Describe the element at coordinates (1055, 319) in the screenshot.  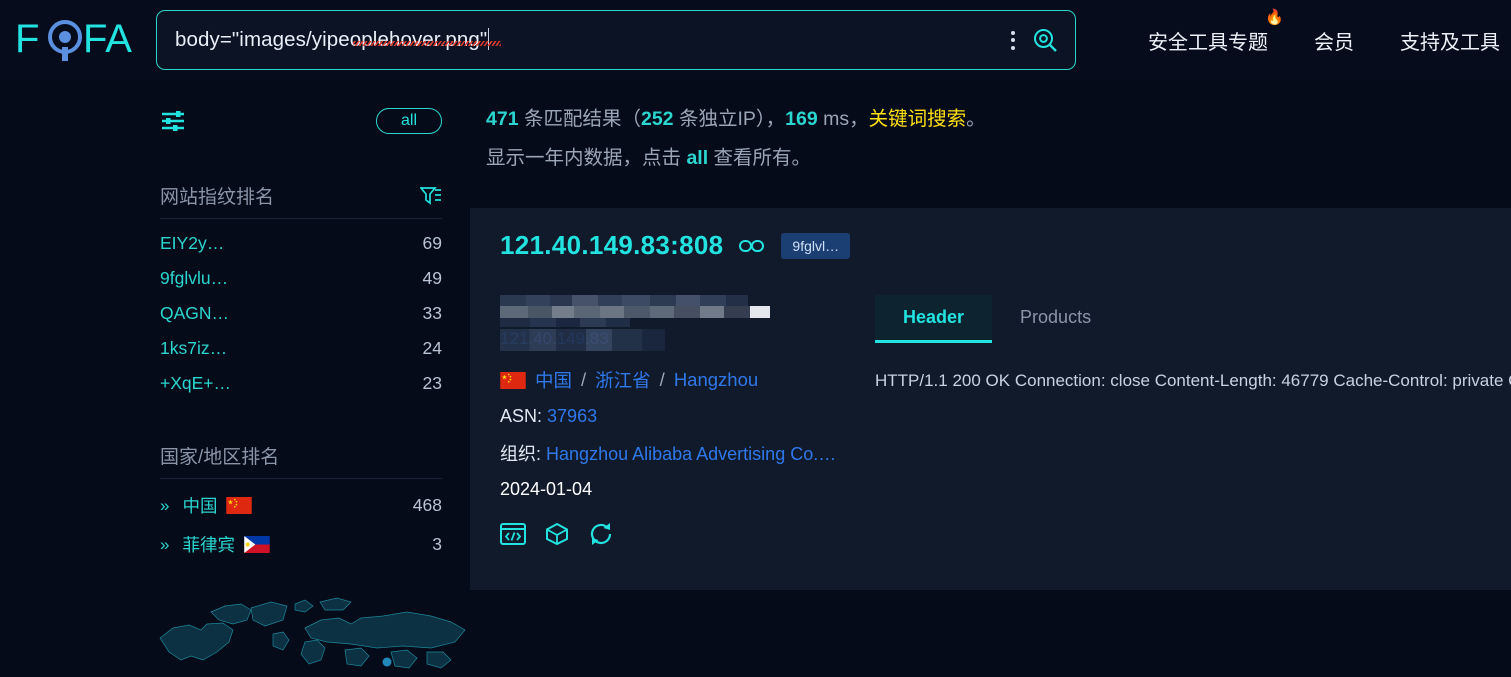
I see `tab-products: Products` at that location.